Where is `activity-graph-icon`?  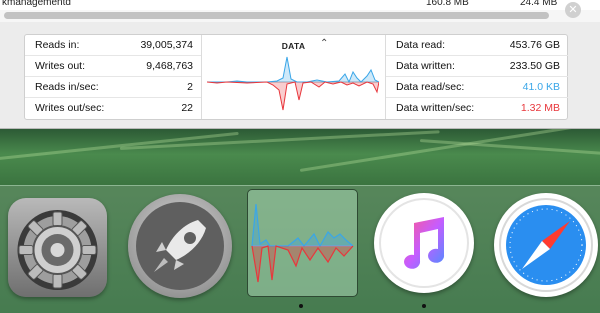 activity-graph-icon is located at coordinates (302, 243).